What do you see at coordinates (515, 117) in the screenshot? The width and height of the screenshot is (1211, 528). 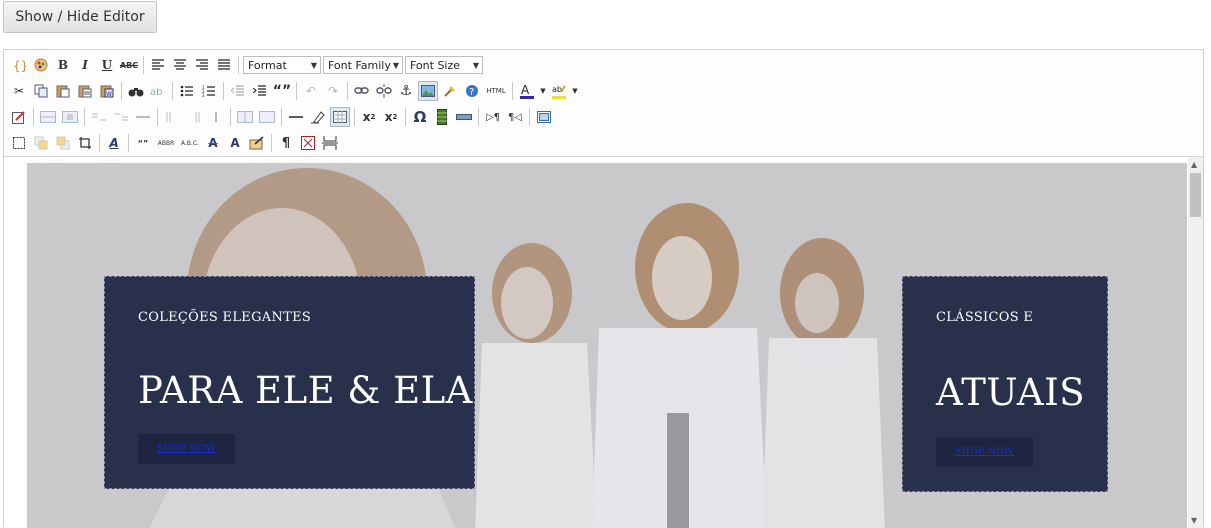 I see `rtl-icon: ¶◁` at bounding box center [515, 117].